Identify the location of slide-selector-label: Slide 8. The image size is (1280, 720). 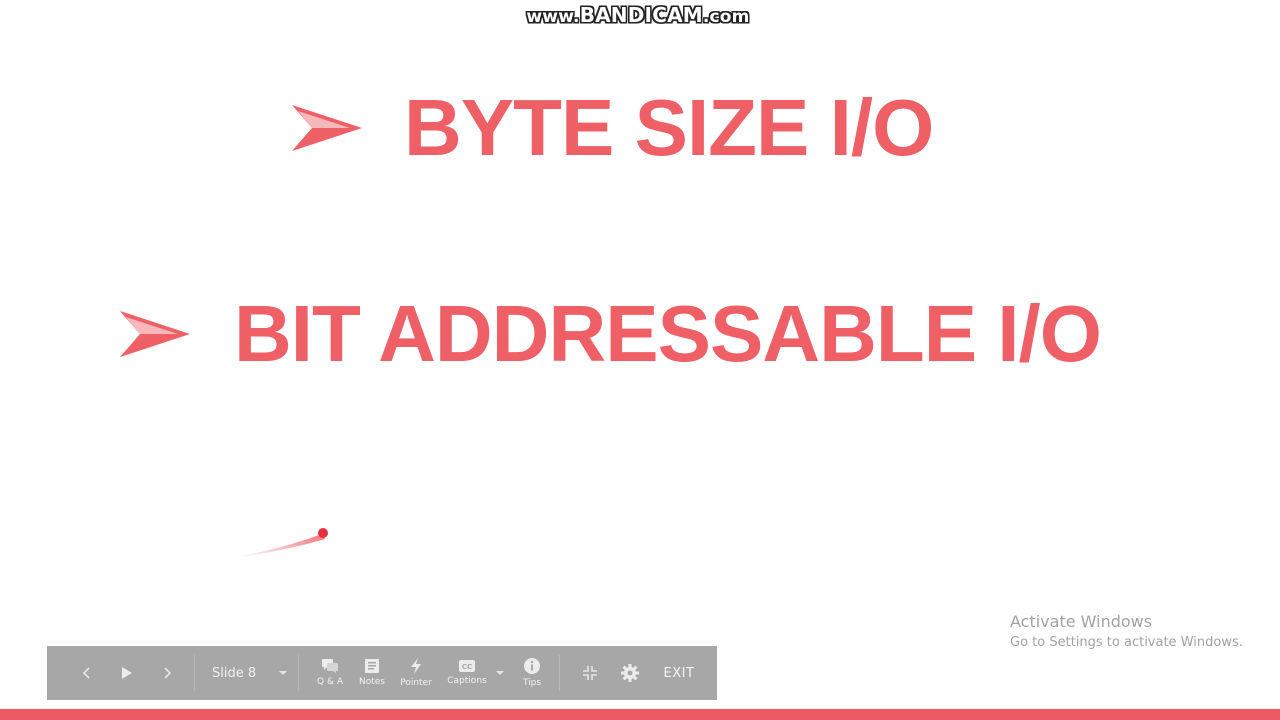
(234, 673).